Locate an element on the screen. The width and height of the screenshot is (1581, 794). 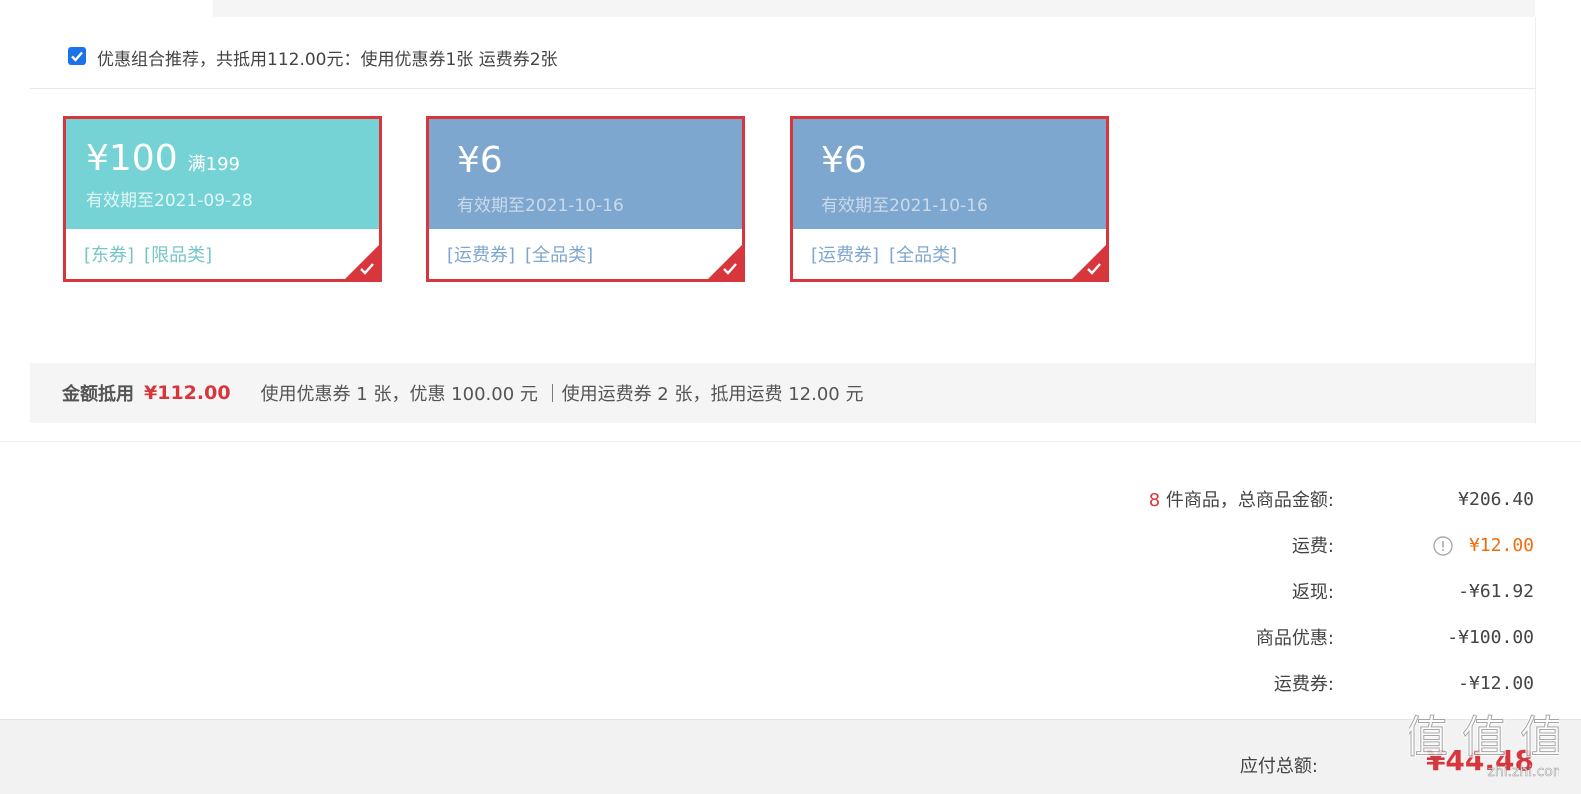
coupon-amount: ¥100 满199 is located at coordinates (163, 158).